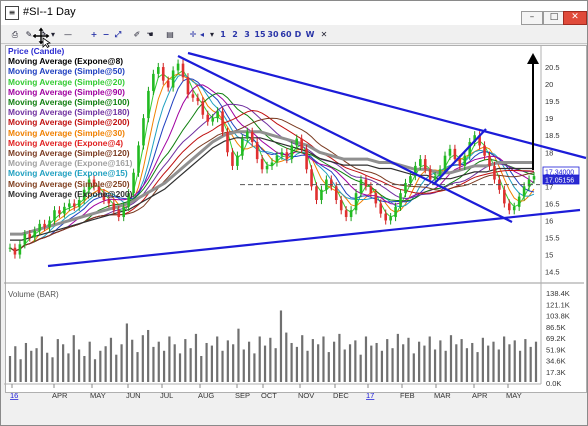 This screenshot has height=426, width=588. I want to click on price-tick-label: 20.5, so click(552, 67).